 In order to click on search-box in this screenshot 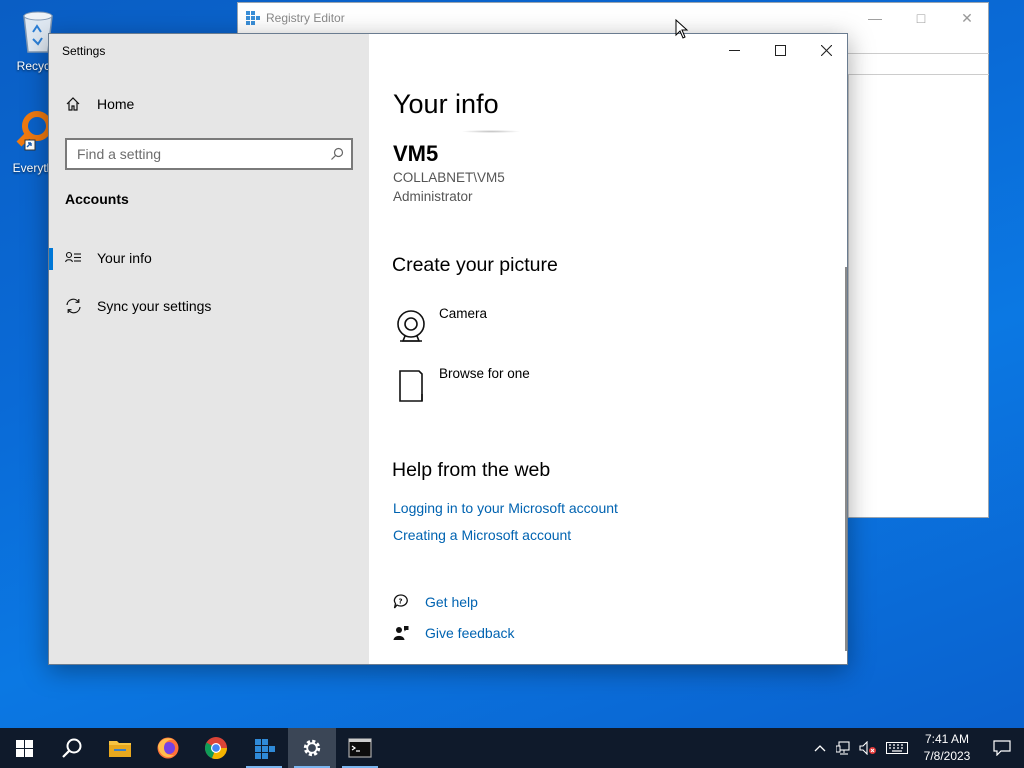, I will do `click(209, 154)`.